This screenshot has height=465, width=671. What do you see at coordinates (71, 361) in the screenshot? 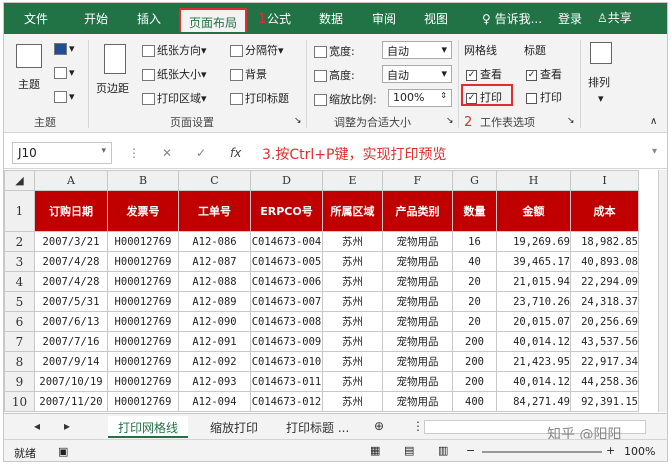
I see `data-cell: 2007/9/14` at bounding box center [71, 361].